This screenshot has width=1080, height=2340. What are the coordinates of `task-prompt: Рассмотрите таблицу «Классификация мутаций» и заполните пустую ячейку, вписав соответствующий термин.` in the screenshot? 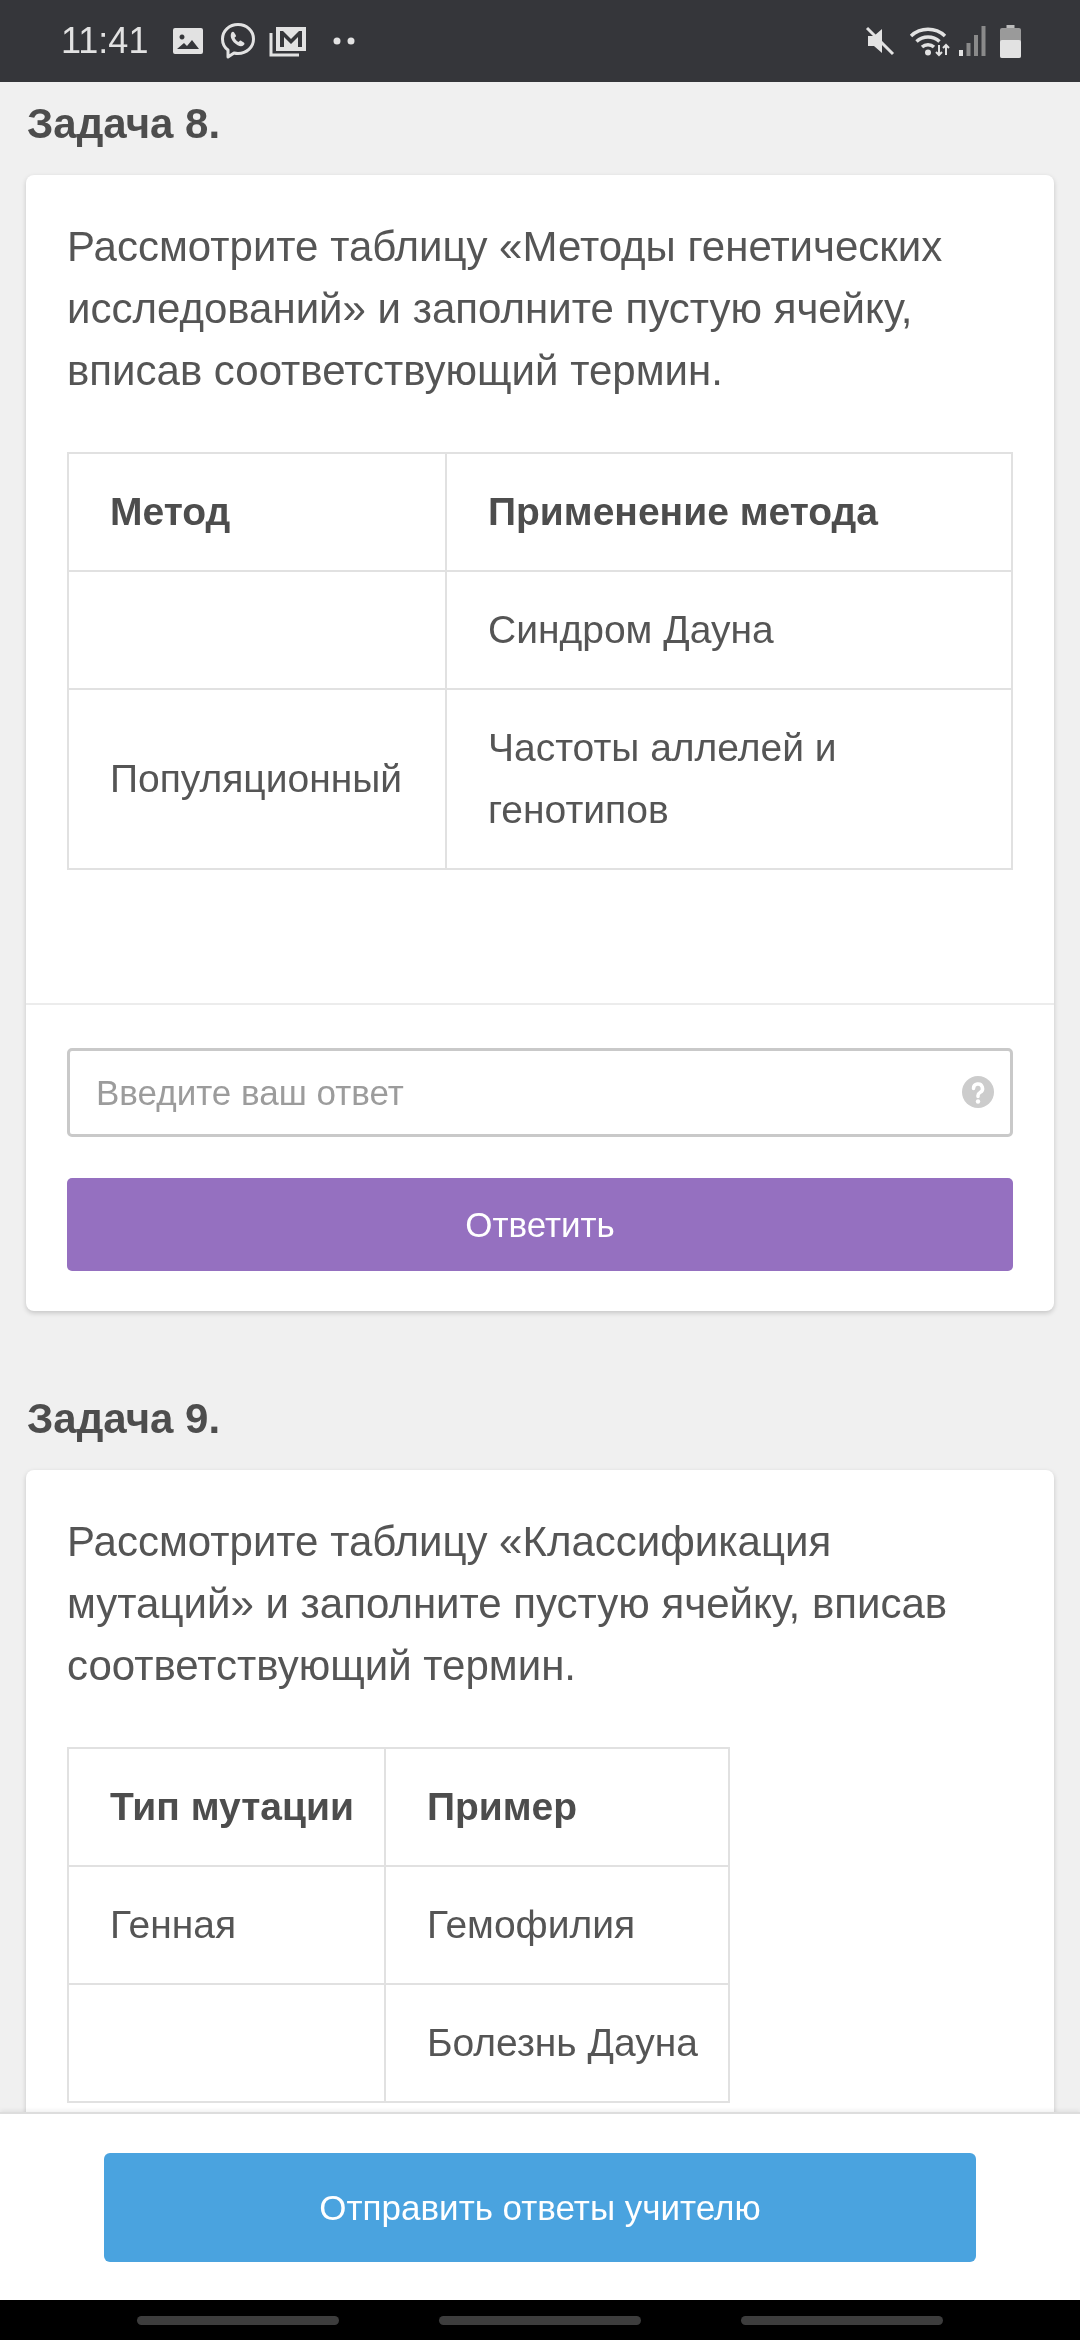 It's located at (508, 1604).